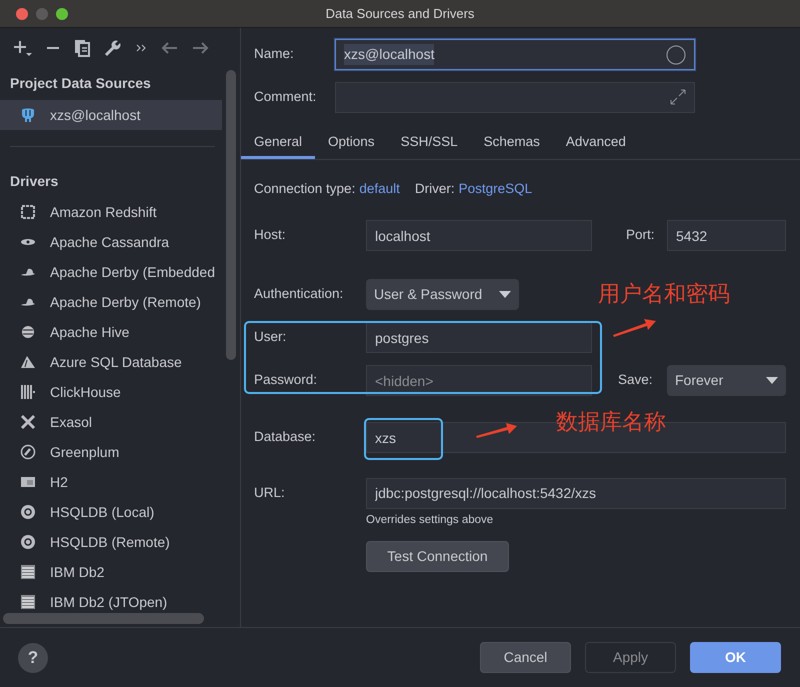 The height and width of the screenshot is (687, 800). Describe the element at coordinates (80, 83) in the screenshot. I see `section-heading: Project Data Sources` at that location.